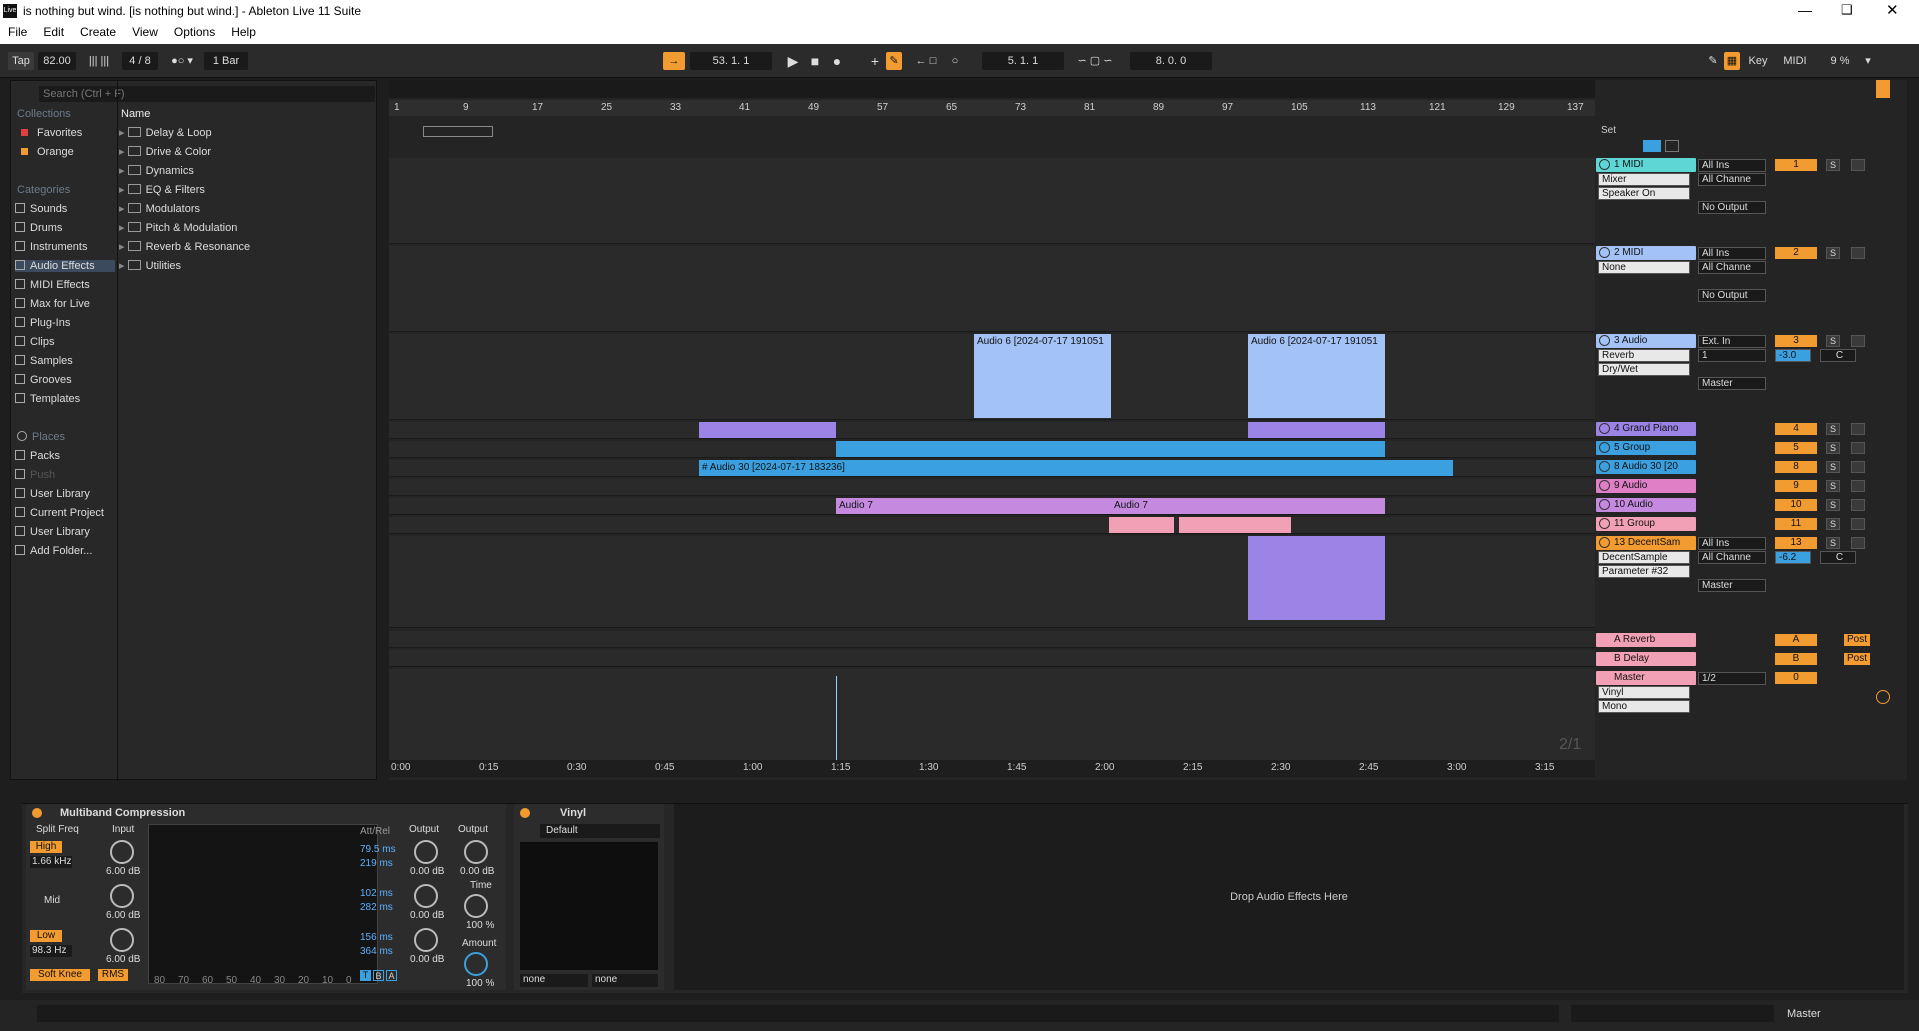  Describe the element at coordinates (376, 937) in the screenshot. I see `attack-low: 156 ms` at that location.